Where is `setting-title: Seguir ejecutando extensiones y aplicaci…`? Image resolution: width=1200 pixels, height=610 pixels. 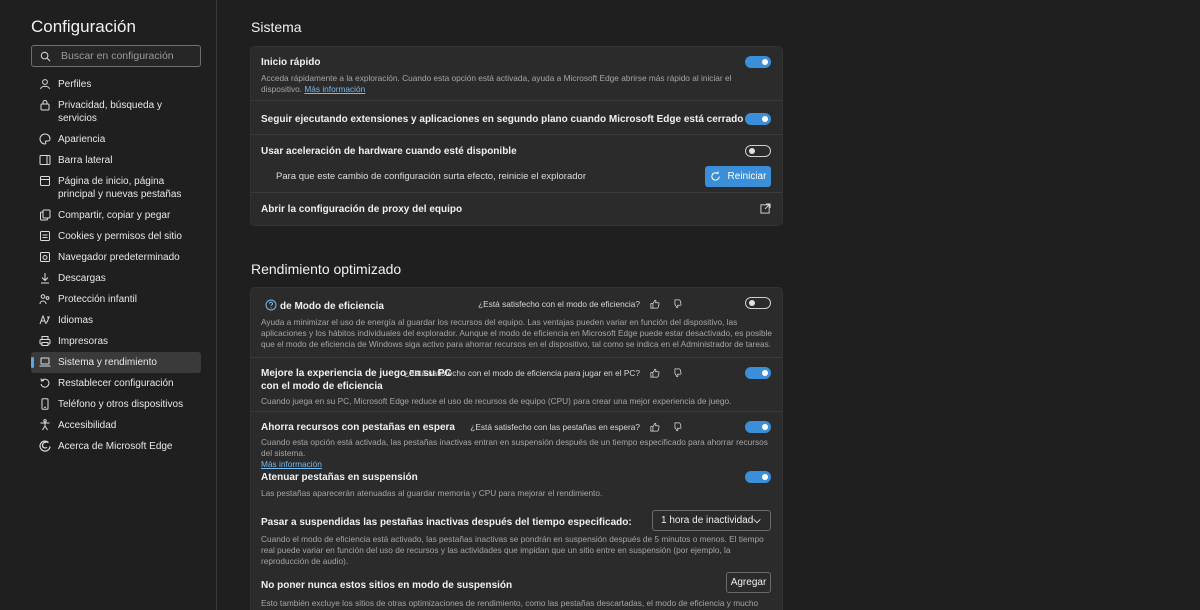
setting-title: Seguir ejecutando extensiones y aplicaci… is located at coordinates (502, 119).